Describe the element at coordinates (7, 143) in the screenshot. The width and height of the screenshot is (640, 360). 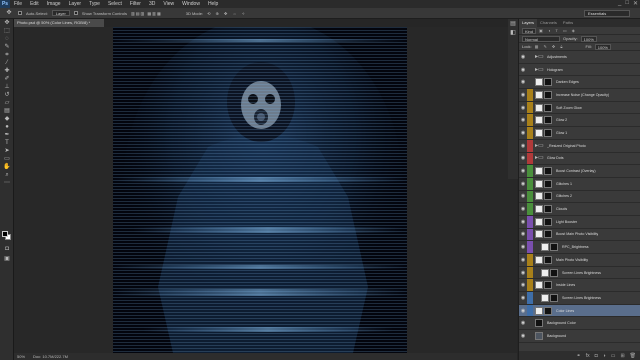
I see `type-icon: T` at that location.